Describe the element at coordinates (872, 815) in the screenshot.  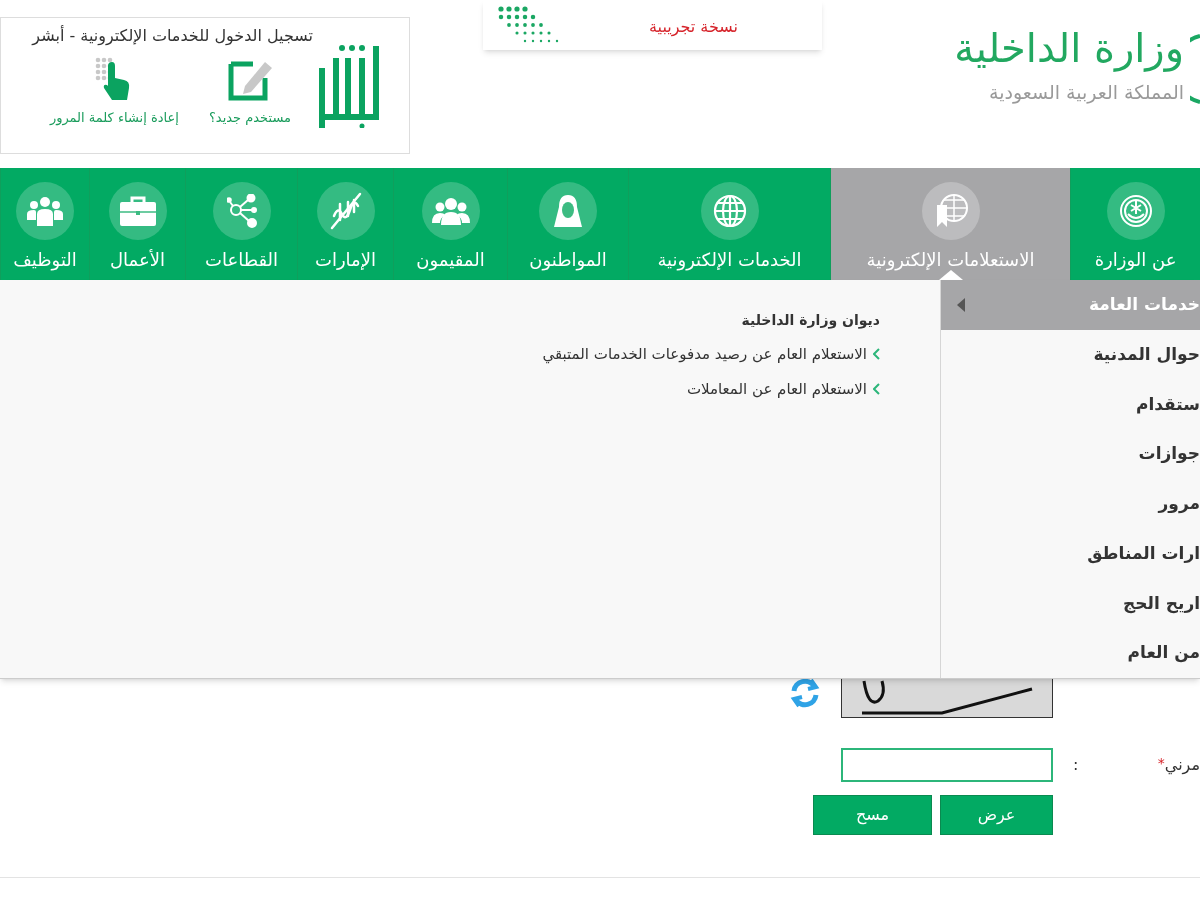
I see `form-button: مسح` at that location.